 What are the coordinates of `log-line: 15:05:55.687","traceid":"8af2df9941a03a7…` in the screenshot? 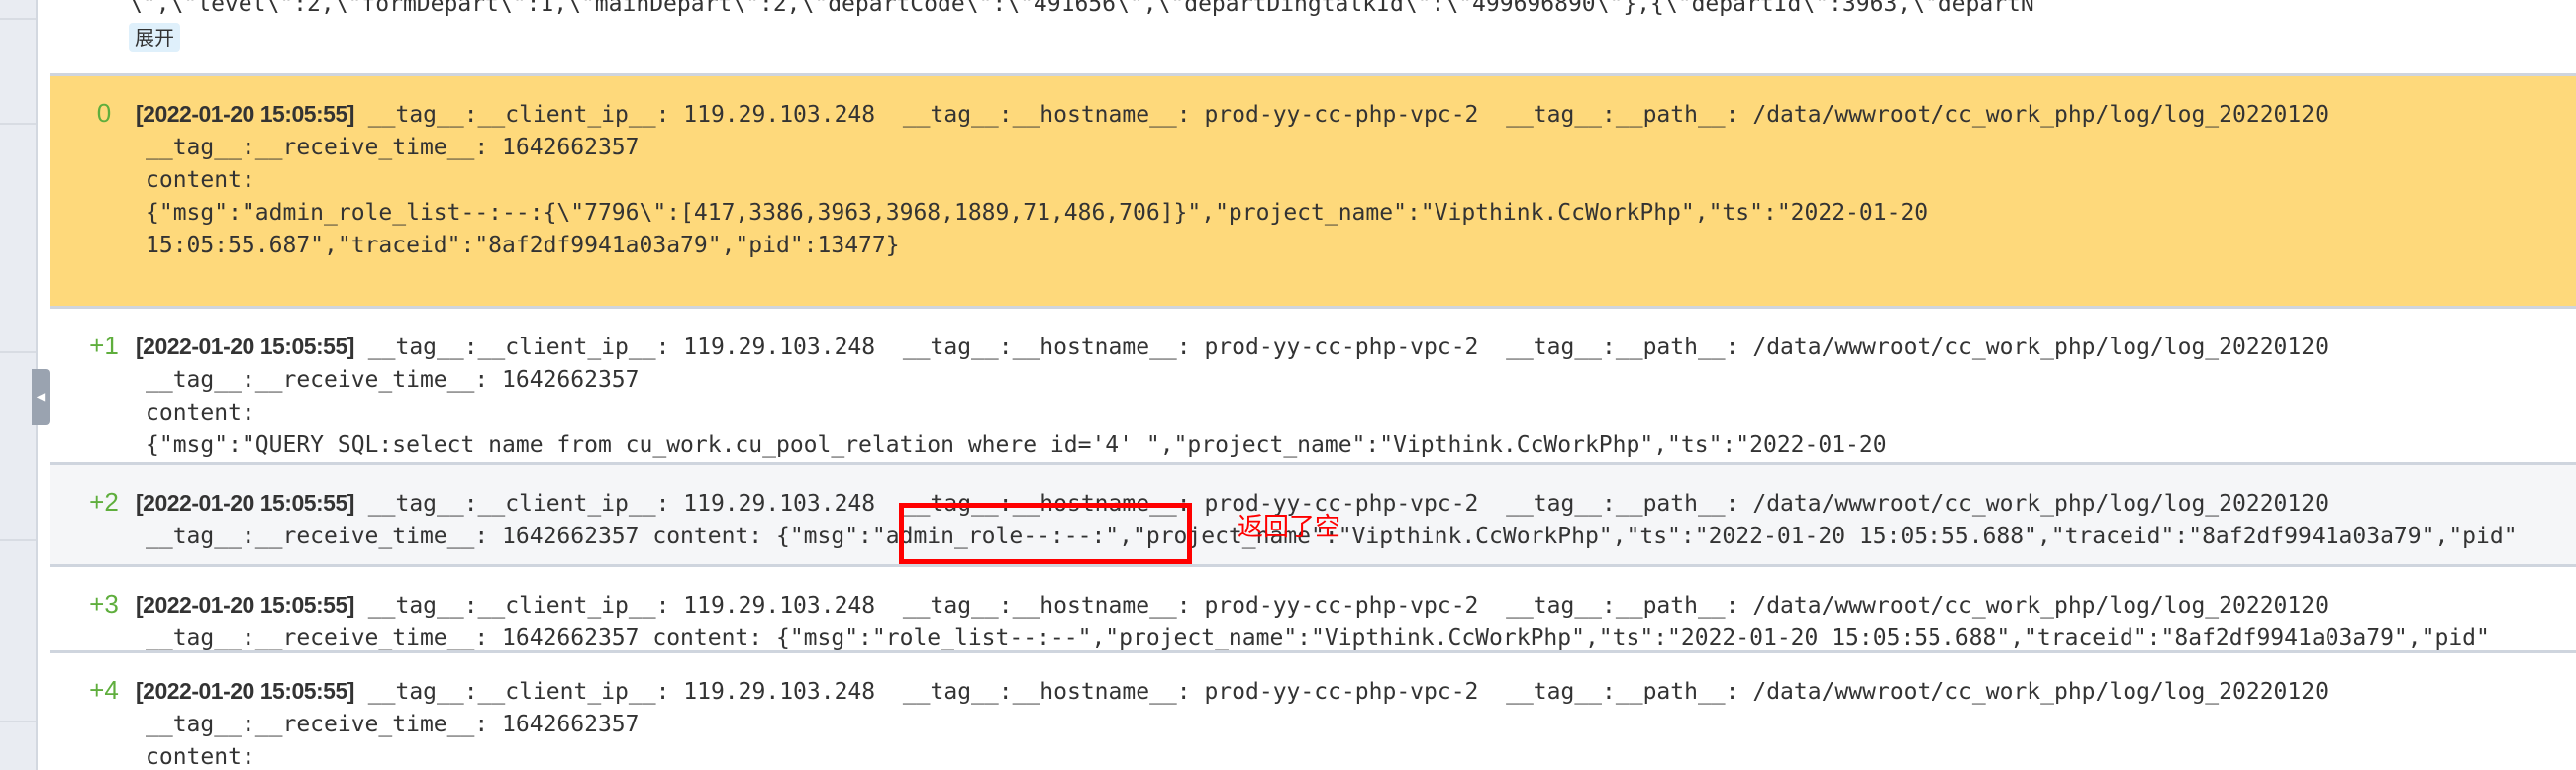 It's located at (523, 246).